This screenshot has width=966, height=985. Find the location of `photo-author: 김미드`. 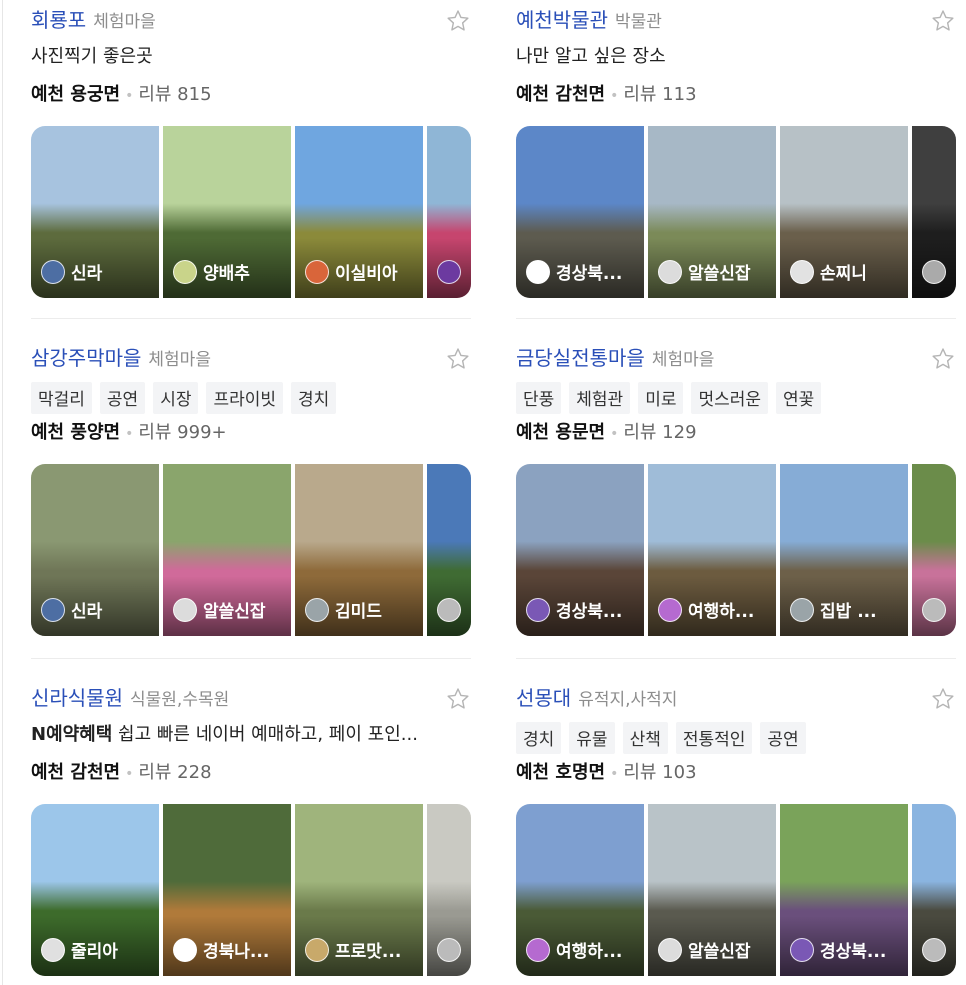

photo-author: 김미드 is located at coordinates (343, 609).